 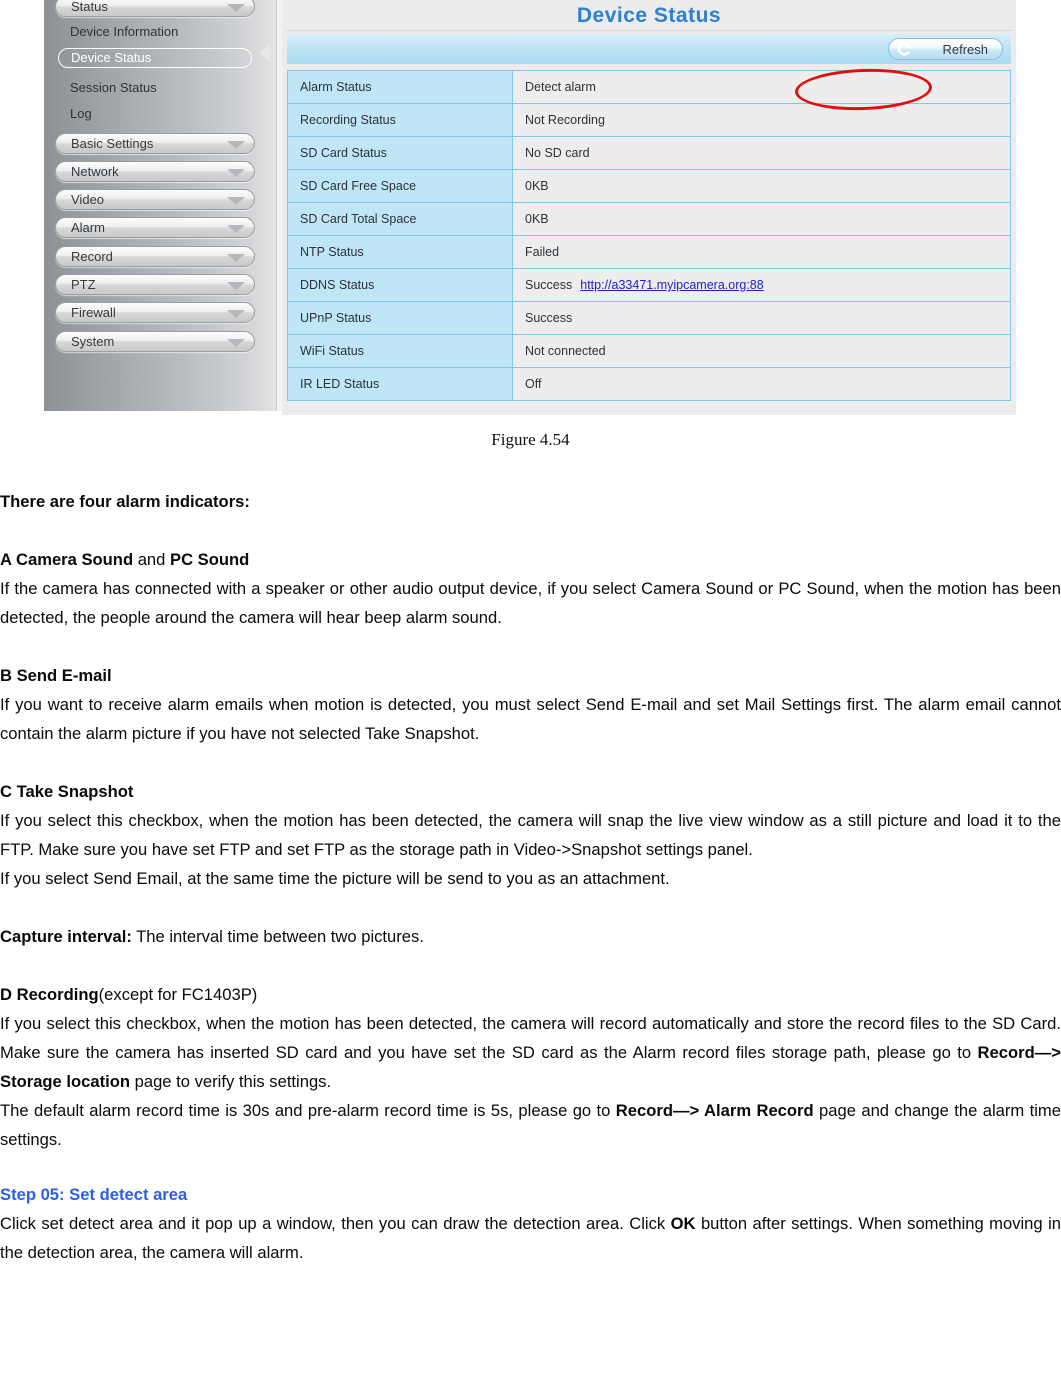 I want to click on table-row: NTP Status Failed, so click(x=649, y=252).